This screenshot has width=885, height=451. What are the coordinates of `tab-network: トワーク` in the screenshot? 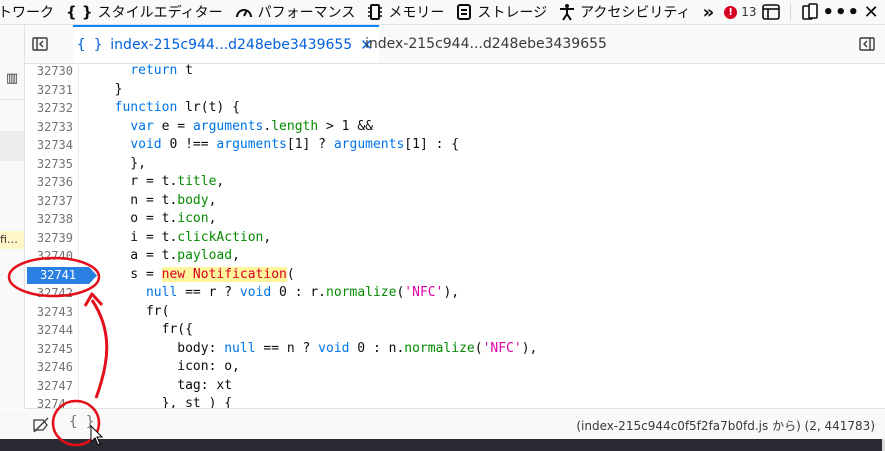 It's located at (30, 12).